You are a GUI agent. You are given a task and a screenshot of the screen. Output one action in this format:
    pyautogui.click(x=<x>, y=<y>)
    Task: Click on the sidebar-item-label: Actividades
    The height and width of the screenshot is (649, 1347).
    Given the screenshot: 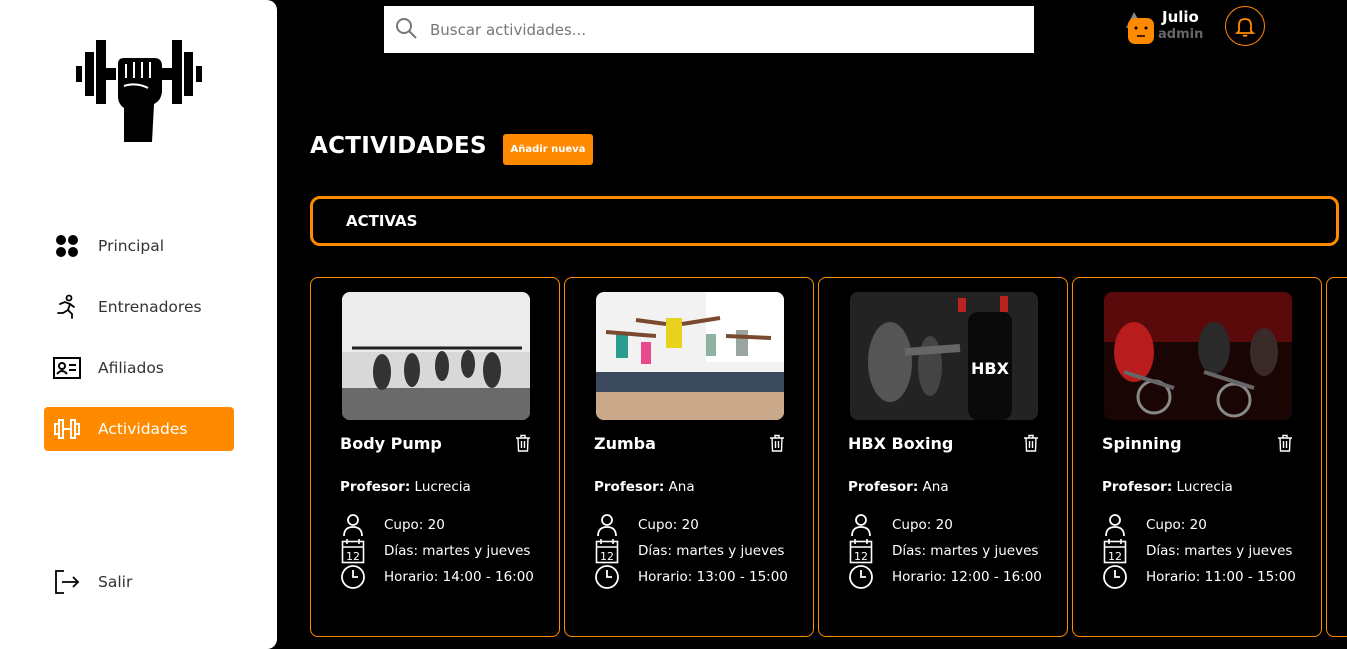 What is the action you would take?
    pyautogui.click(x=143, y=429)
    